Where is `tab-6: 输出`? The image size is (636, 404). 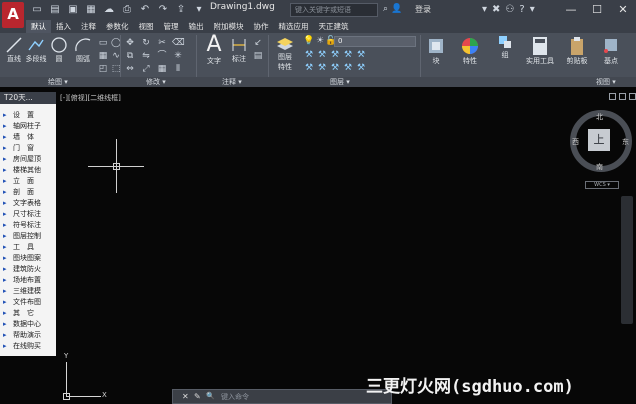
tab-6: 输出 is located at coordinates (196, 26).